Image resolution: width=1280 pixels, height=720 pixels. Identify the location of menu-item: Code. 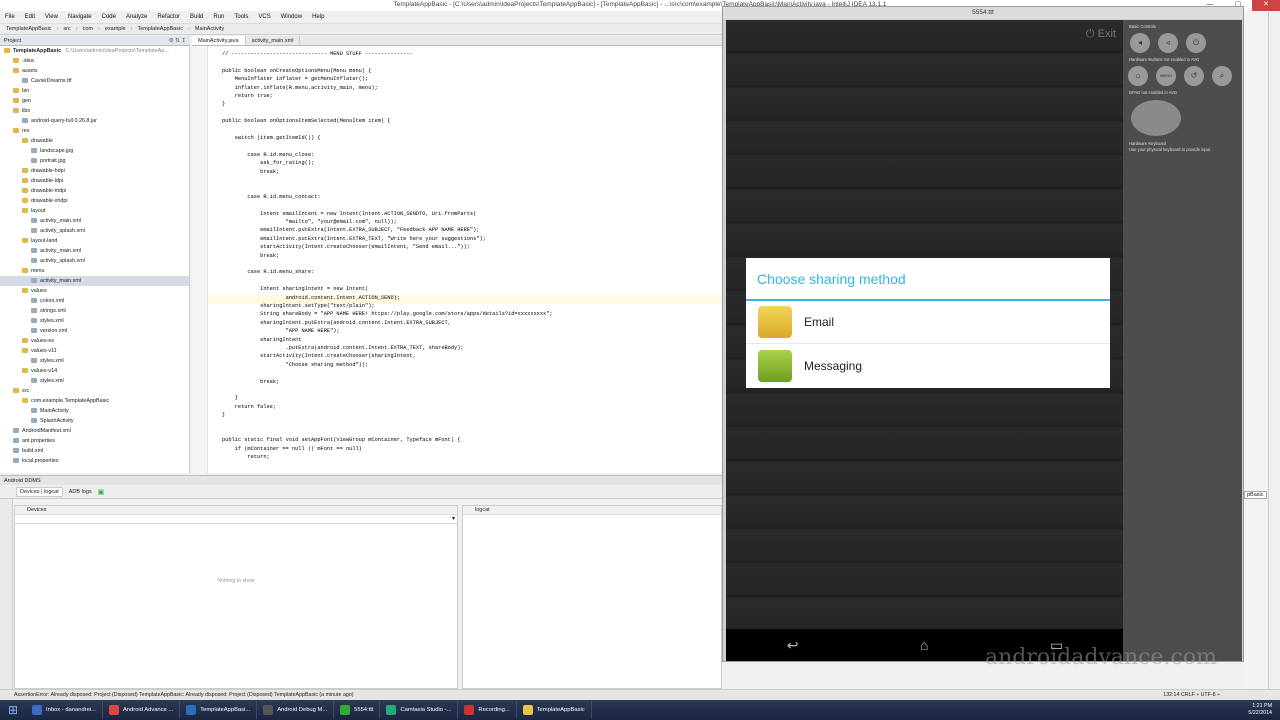
(109, 17).